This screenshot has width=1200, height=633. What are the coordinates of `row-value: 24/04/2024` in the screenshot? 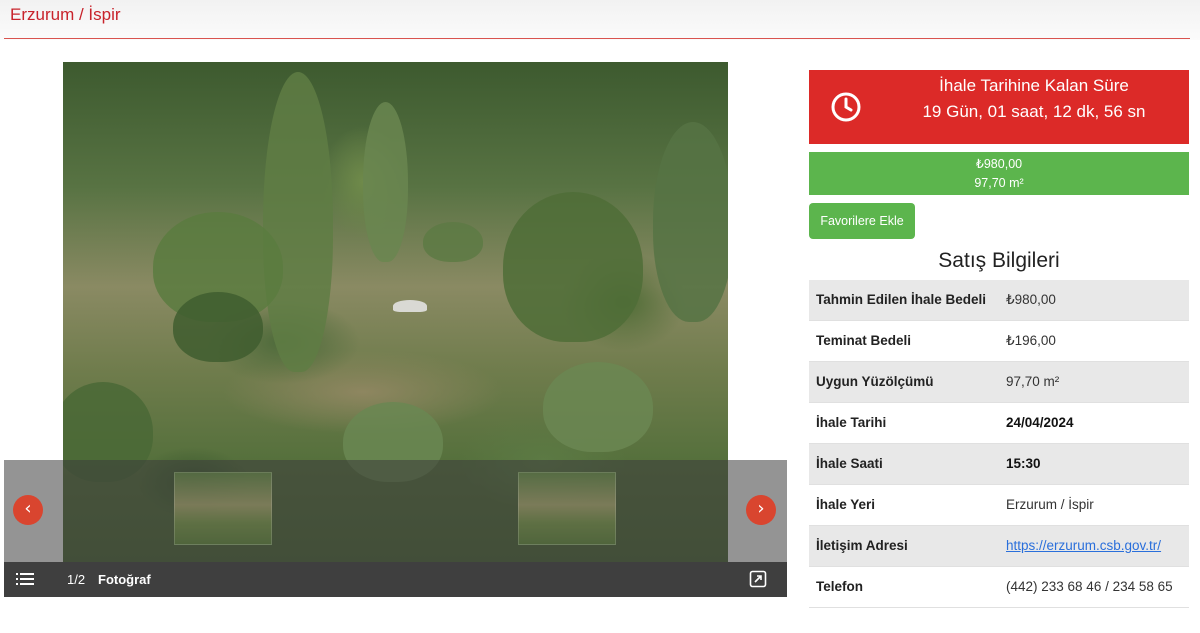 It's located at (1040, 422).